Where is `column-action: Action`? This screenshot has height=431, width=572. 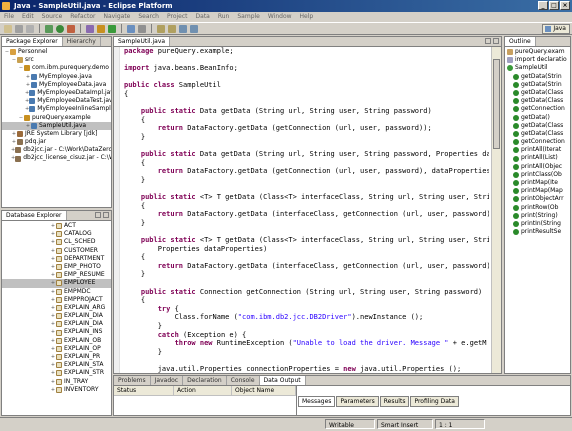 column-action: Action is located at coordinates (203, 390).